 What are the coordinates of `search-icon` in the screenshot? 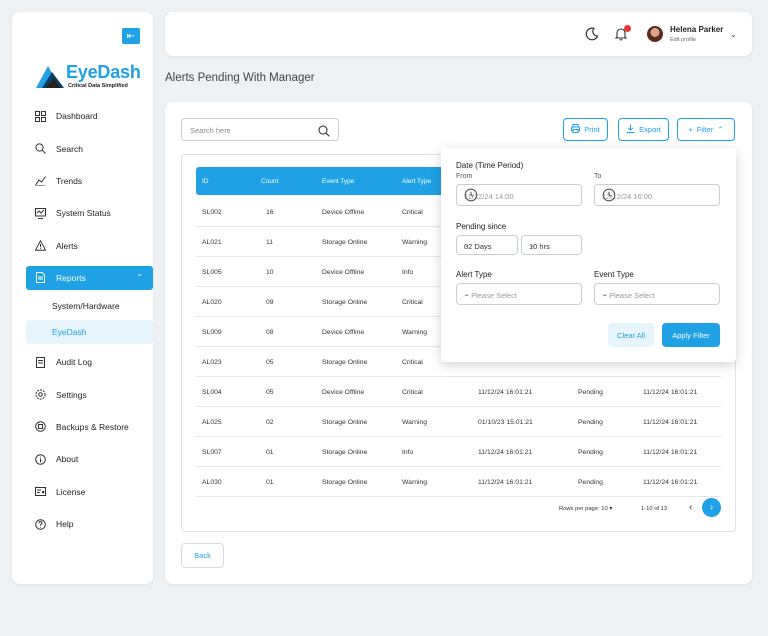 It's located at (324, 133).